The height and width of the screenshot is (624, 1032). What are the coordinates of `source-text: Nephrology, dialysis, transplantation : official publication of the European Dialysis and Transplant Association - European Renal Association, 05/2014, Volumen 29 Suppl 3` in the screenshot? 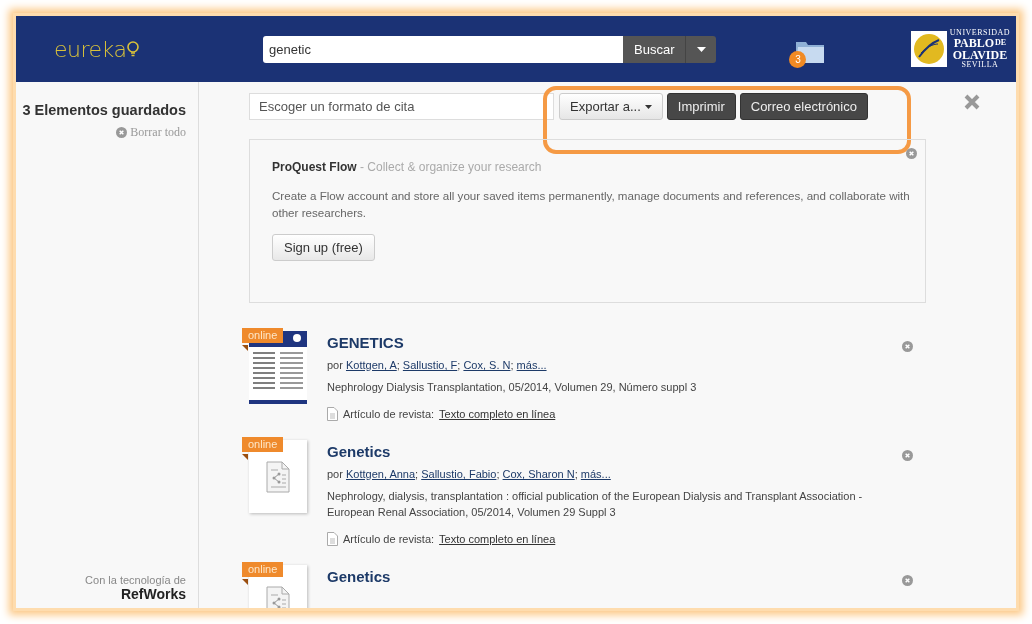 It's located at (595, 504).